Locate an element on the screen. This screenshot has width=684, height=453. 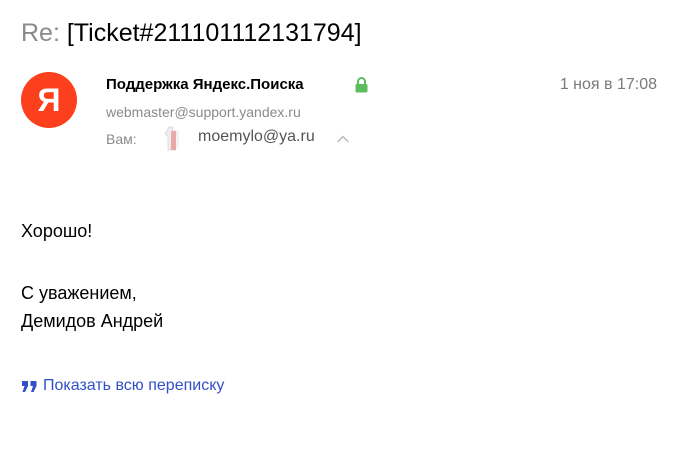
message-date: 1 ноя в 17:08 is located at coordinates (608, 84).